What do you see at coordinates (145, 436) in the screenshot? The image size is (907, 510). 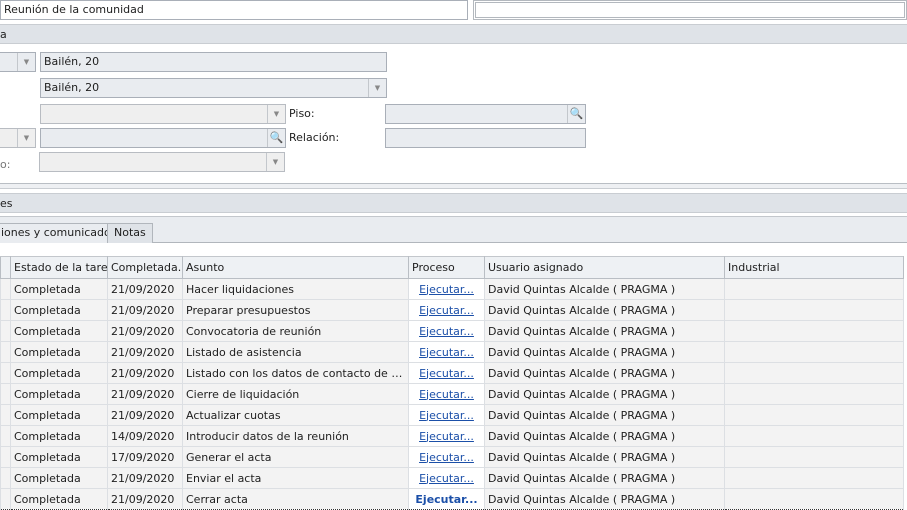 I see `cell-fecha: 14/09/2020` at bounding box center [145, 436].